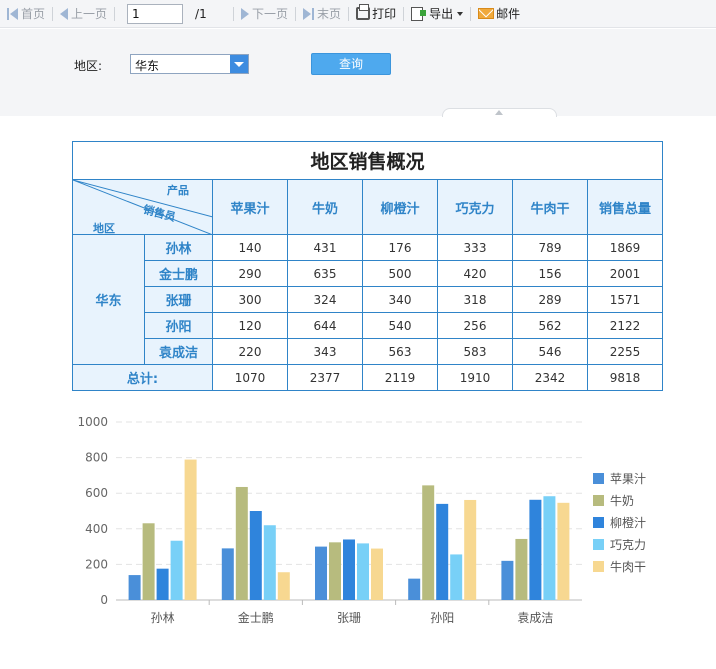  I want to click on value-cell: 120, so click(250, 325).